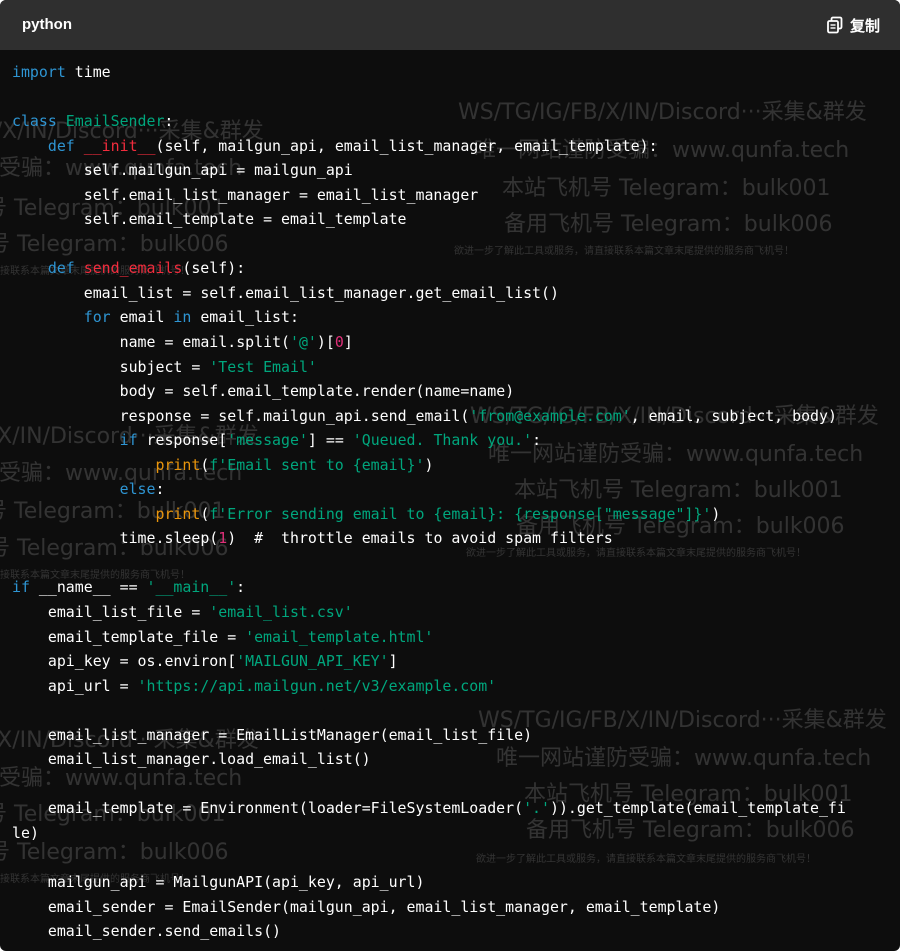  What do you see at coordinates (245, 219) in the screenshot?
I see `code-line: self.email_template = email_template` at bounding box center [245, 219].